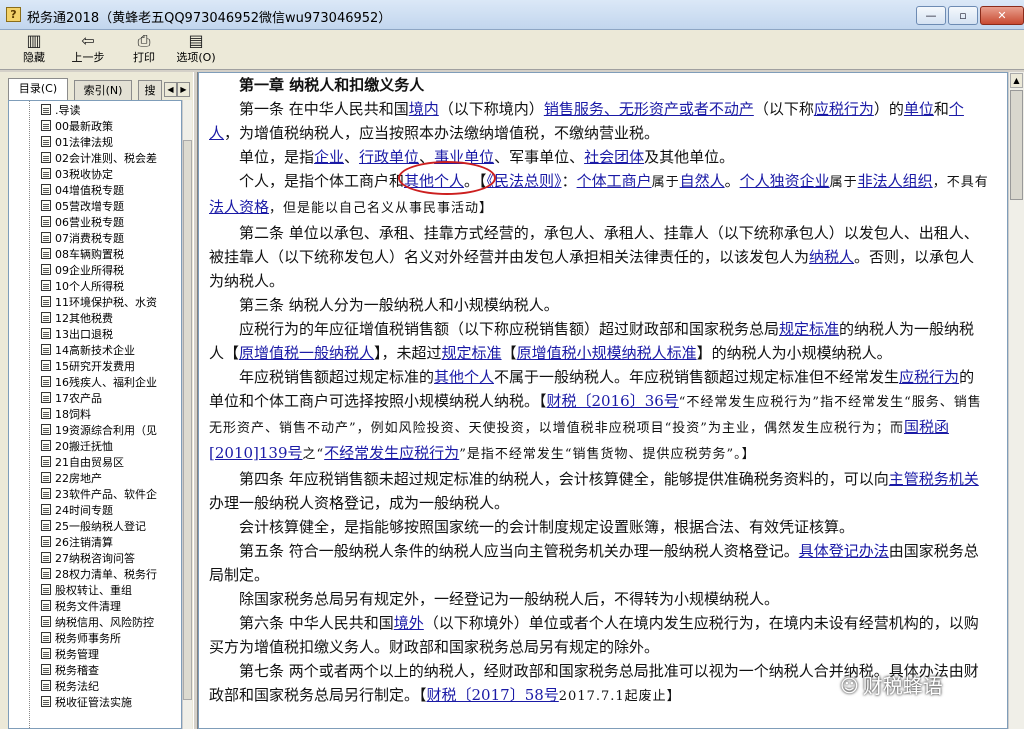  What do you see at coordinates (106, 382) in the screenshot?
I see `tree-item-label: 16残疾人、福利企业` at bounding box center [106, 382].